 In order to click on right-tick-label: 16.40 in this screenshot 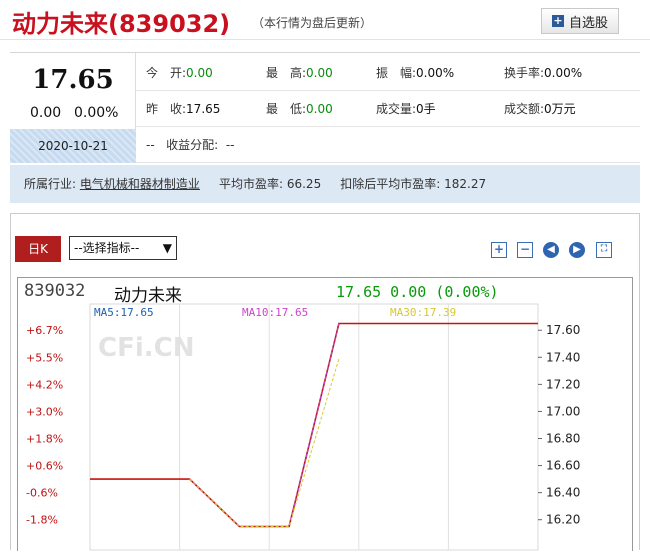, I will do `click(563, 493)`.